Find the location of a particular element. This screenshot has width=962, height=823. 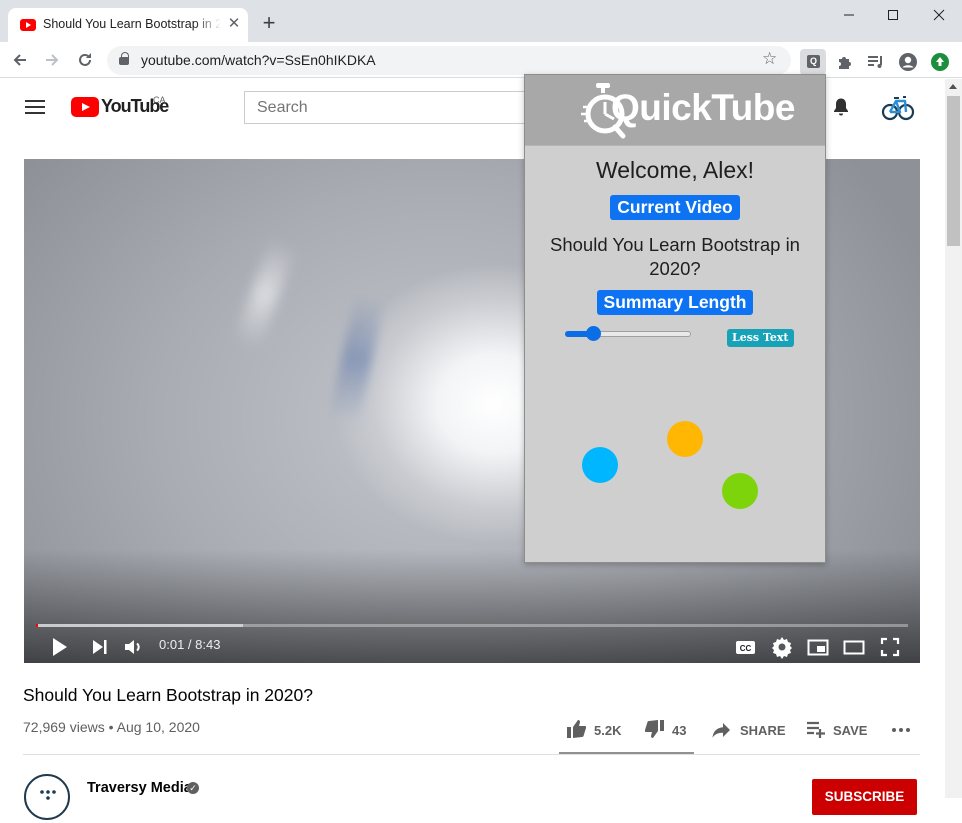

current-video-label: Current Video is located at coordinates (675, 207).